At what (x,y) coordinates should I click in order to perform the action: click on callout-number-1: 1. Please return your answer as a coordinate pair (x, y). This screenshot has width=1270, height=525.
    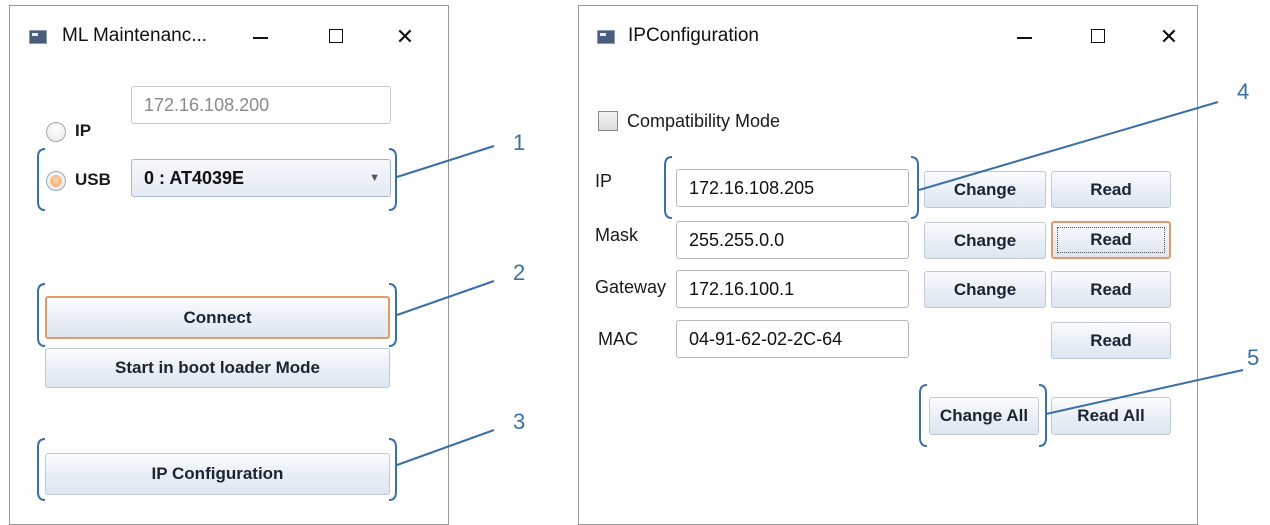
    Looking at the image, I should click on (519, 142).